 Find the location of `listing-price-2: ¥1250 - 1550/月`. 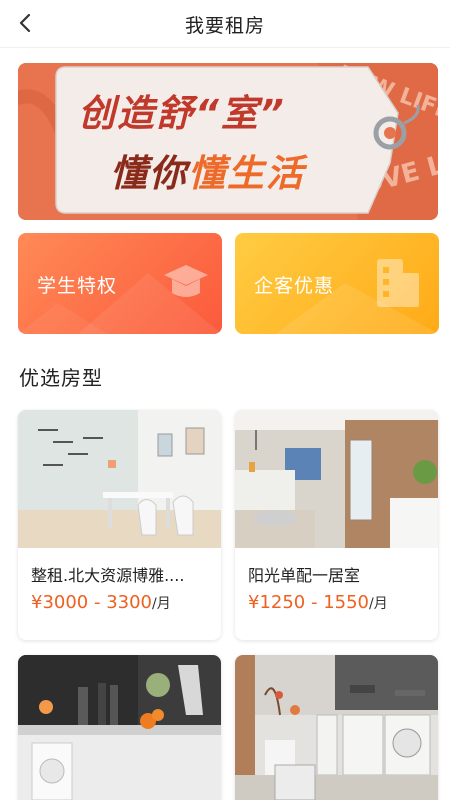

listing-price-2: ¥1250 - 1550/月 is located at coordinates (318, 602).